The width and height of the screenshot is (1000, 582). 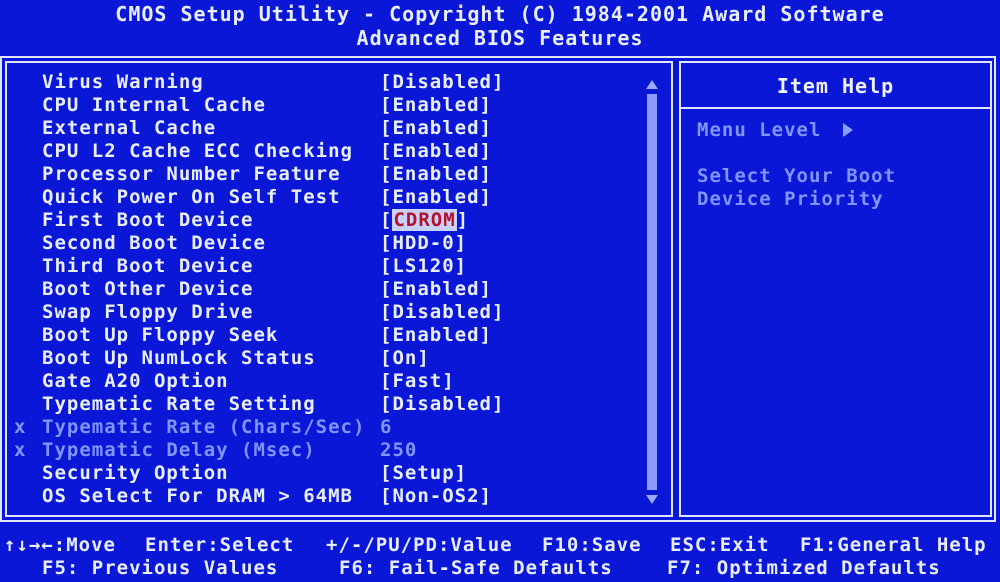 I want to click on setting-label: Typematic Rate (Chars/Sec), so click(x=204, y=427).